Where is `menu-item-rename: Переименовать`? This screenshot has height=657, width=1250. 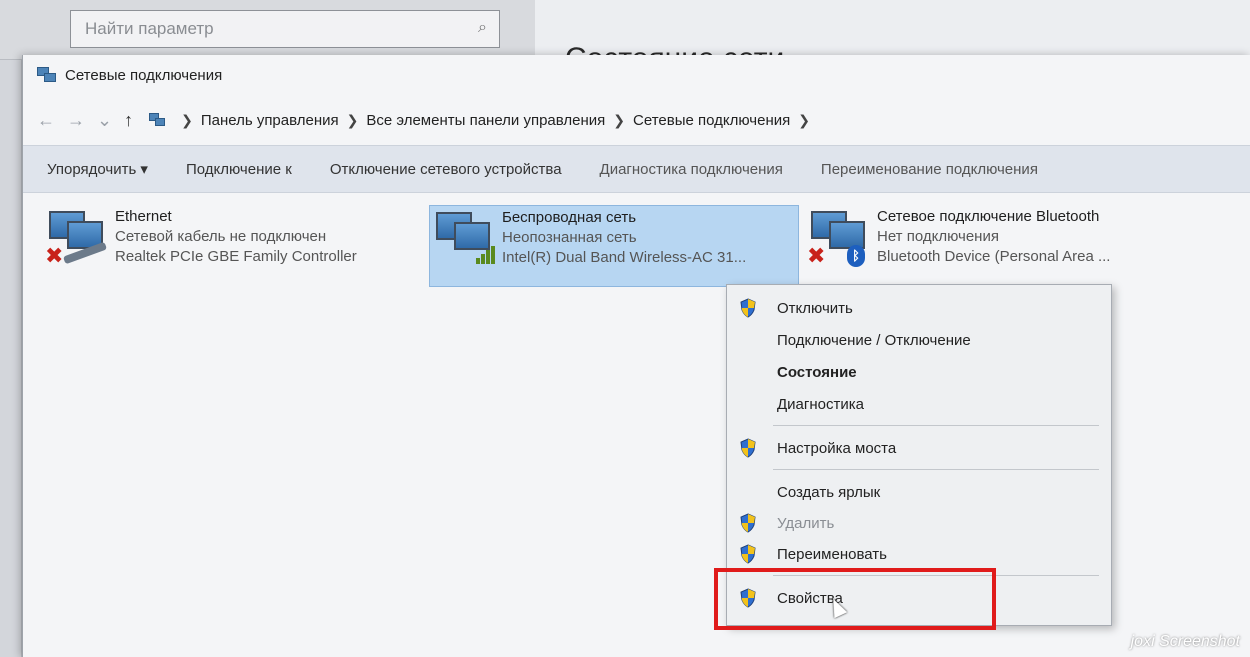 menu-item-rename: Переименовать is located at coordinates (919, 554).